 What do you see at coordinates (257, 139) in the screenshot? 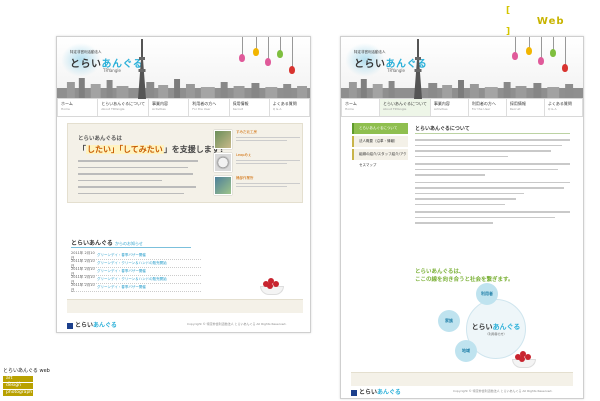
I see `facility-item: すみだ北工房` at bounding box center [257, 139].